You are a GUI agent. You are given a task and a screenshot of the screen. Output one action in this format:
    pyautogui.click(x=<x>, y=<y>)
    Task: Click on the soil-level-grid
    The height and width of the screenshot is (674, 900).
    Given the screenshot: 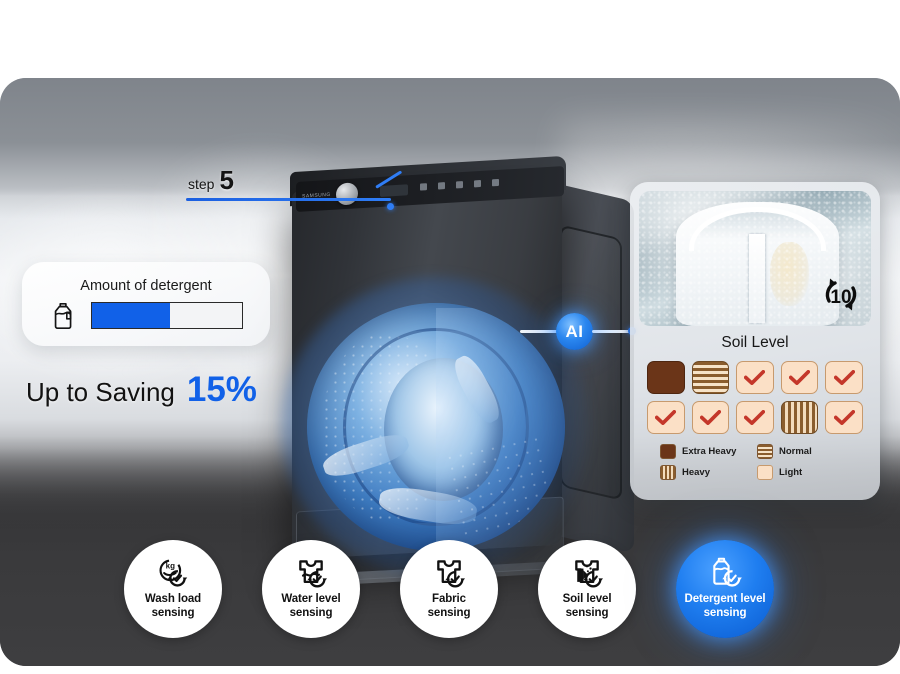 What is the action you would take?
    pyautogui.click(x=755, y=397)
    